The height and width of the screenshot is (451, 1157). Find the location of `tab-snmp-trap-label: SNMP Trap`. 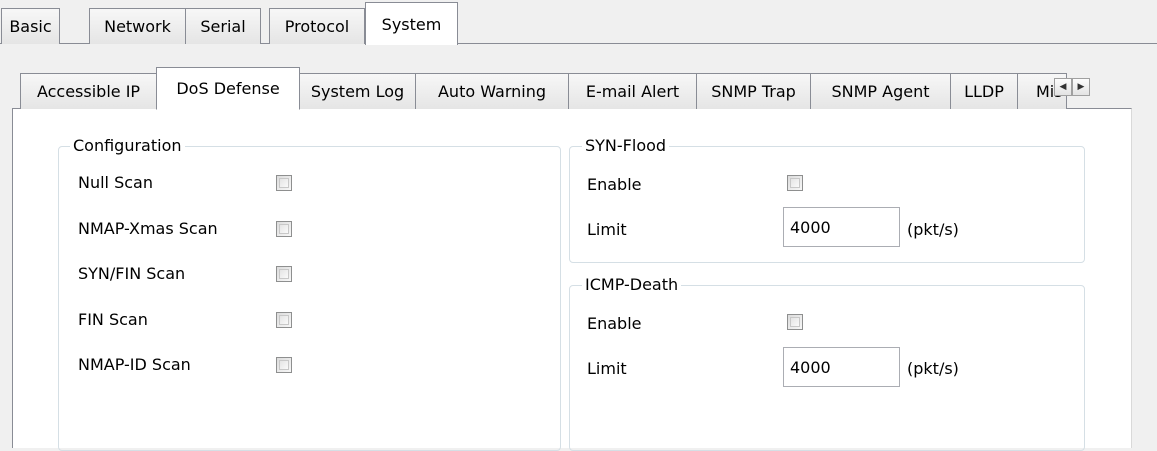

tab-snmp-trap-label: SNMP Trap is located at coordinates (753, 91).